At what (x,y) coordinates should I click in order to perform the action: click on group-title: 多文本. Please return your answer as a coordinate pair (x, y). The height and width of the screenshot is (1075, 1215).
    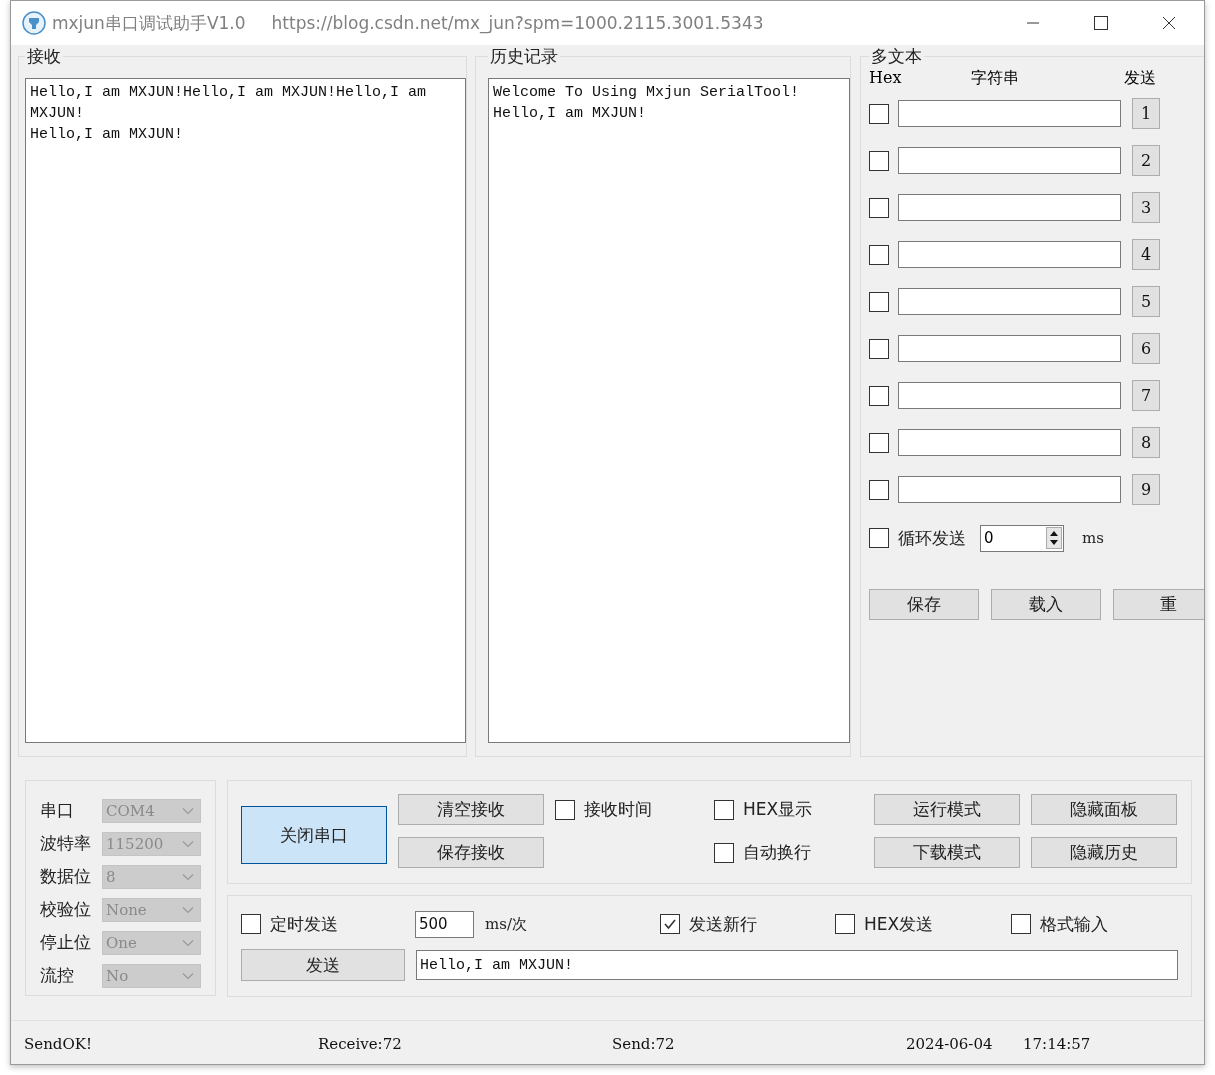
    Looking at the image, I should click on (896, 56).